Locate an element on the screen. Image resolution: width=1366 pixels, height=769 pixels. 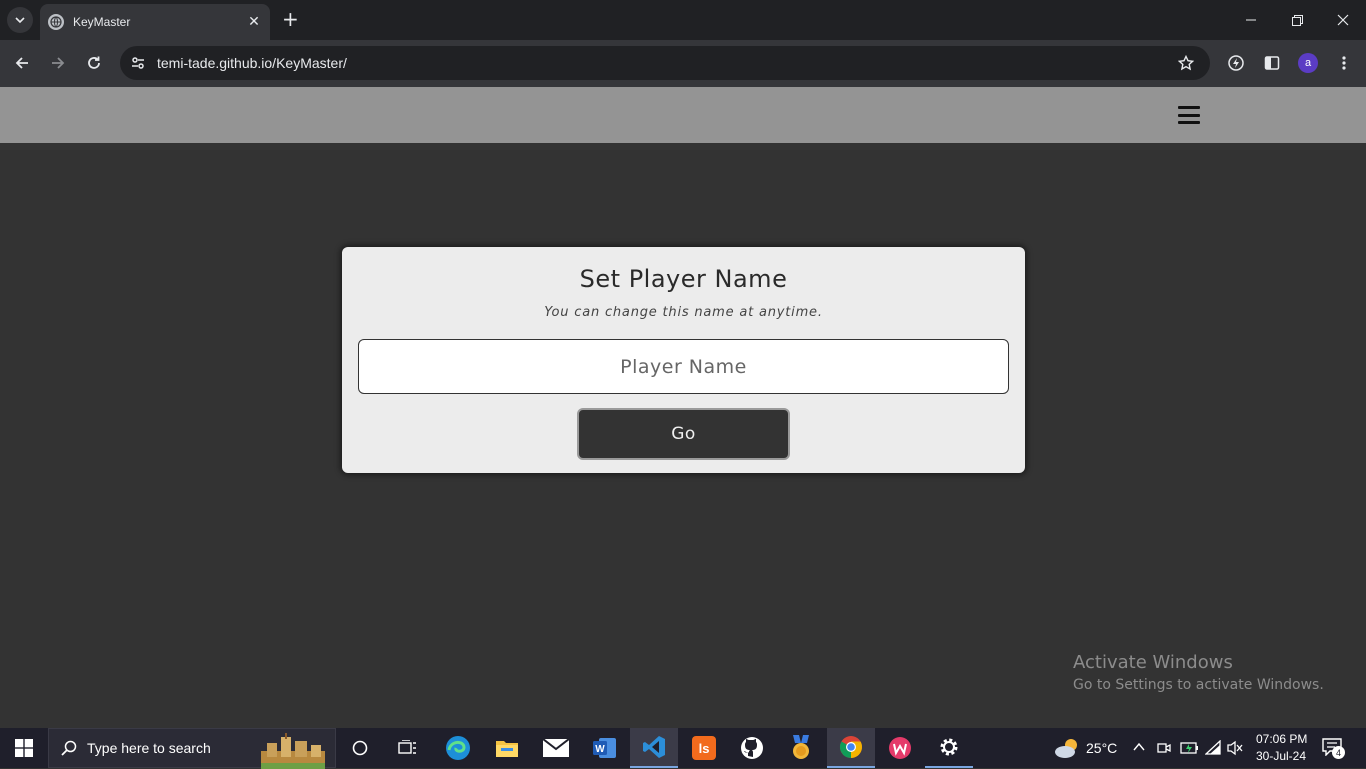
weather-cloud-icon is located at coordinates (1067, 748).